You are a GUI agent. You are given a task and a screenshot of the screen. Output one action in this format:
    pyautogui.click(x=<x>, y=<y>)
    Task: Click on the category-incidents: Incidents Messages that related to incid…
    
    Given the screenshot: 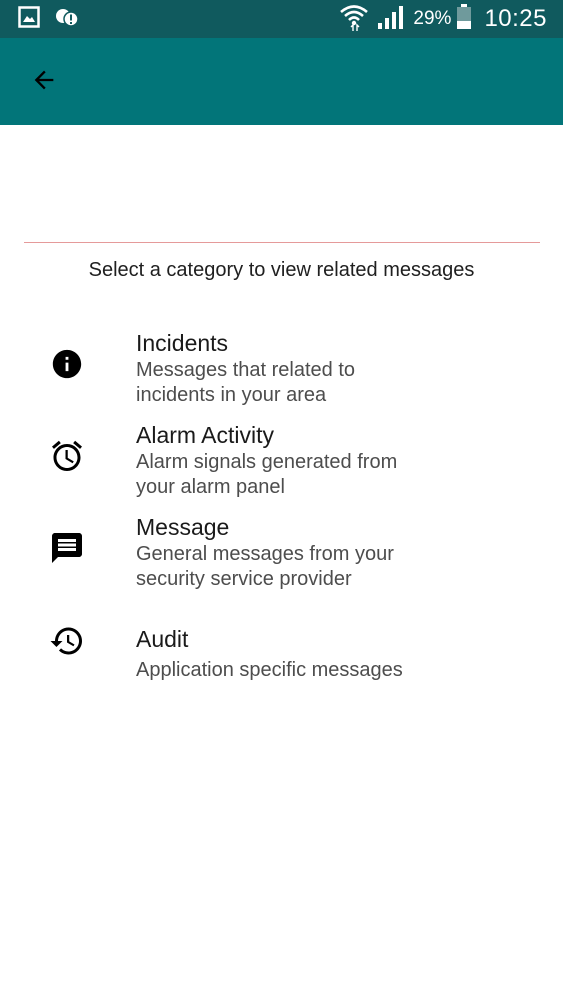 What is the action you would take?
    pyautogui.click(x=281, y=368)
    